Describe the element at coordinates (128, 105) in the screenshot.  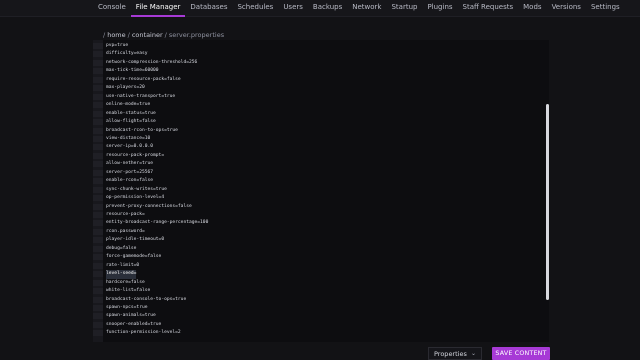
I see `code-line: online-mode=true` at that location.